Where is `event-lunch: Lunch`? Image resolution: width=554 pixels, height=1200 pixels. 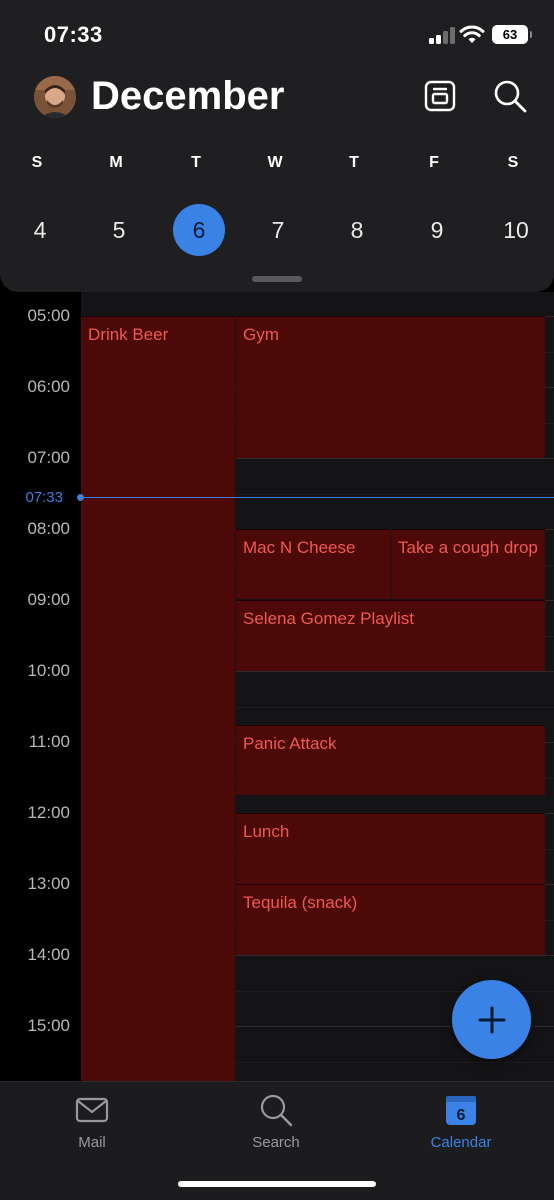
event-lunch: Lunch is located at coordinates (390, 848).